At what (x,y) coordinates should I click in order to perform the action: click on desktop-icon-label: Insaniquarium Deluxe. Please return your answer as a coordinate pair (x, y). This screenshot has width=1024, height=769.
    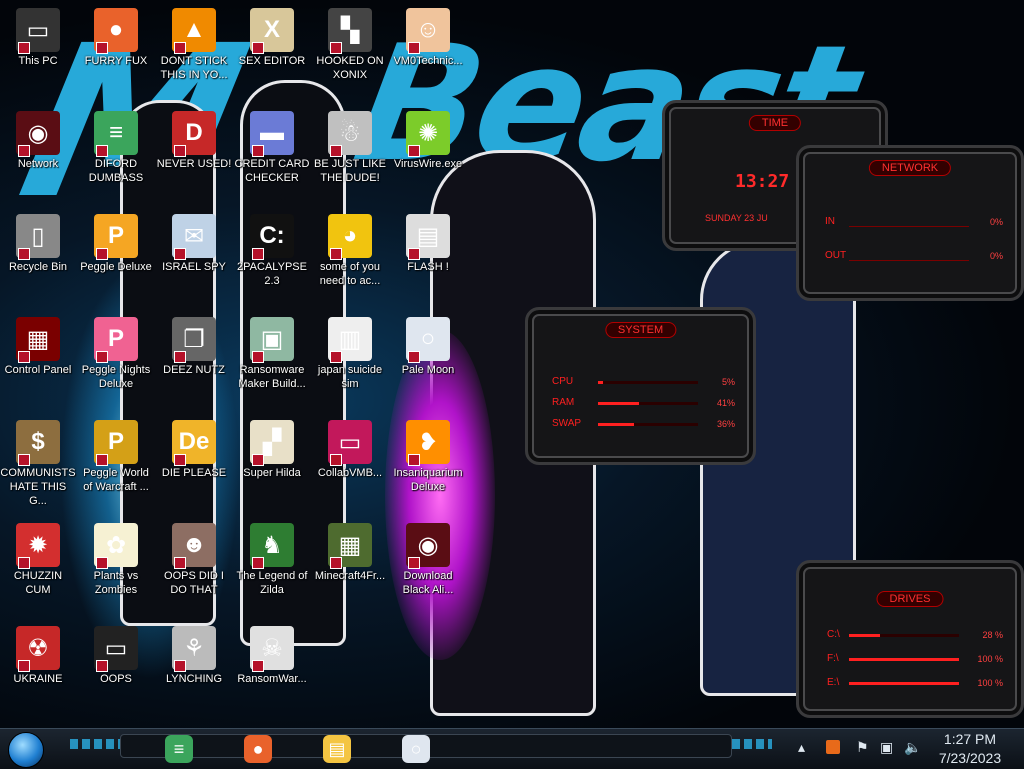
    Looking at the image, I should click on (428, 480).